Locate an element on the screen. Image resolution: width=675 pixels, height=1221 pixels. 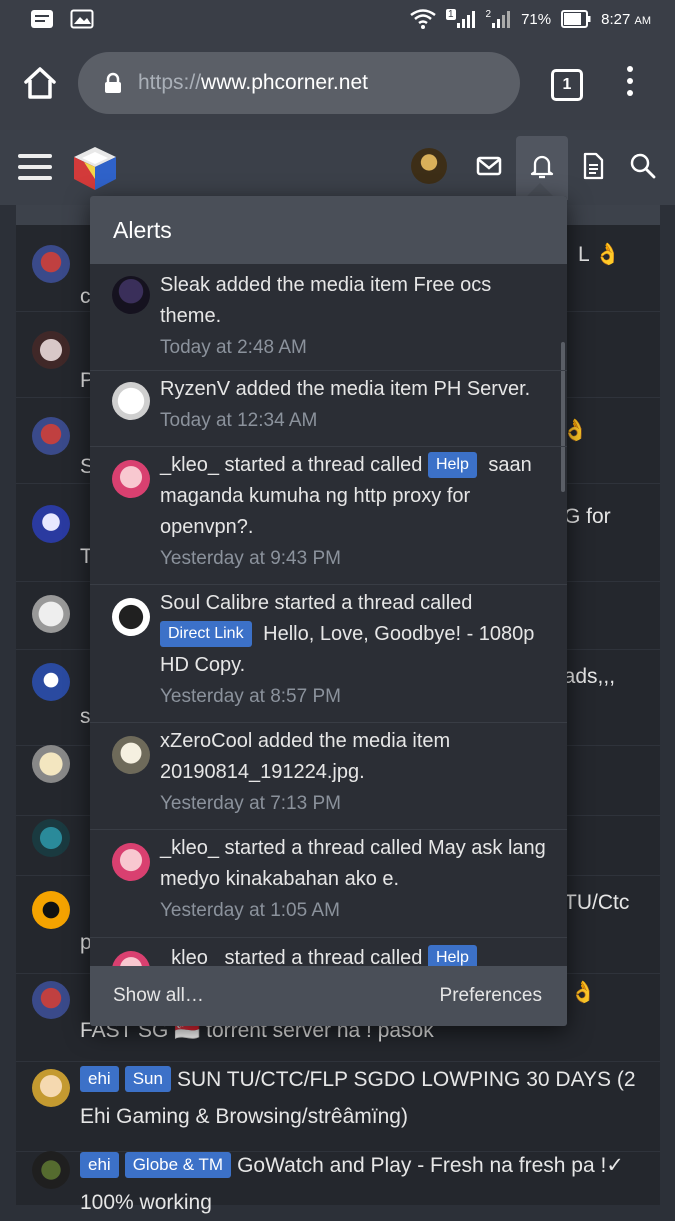
address-bar: https://www.phcorner.net is located at coordinates (299, 83).